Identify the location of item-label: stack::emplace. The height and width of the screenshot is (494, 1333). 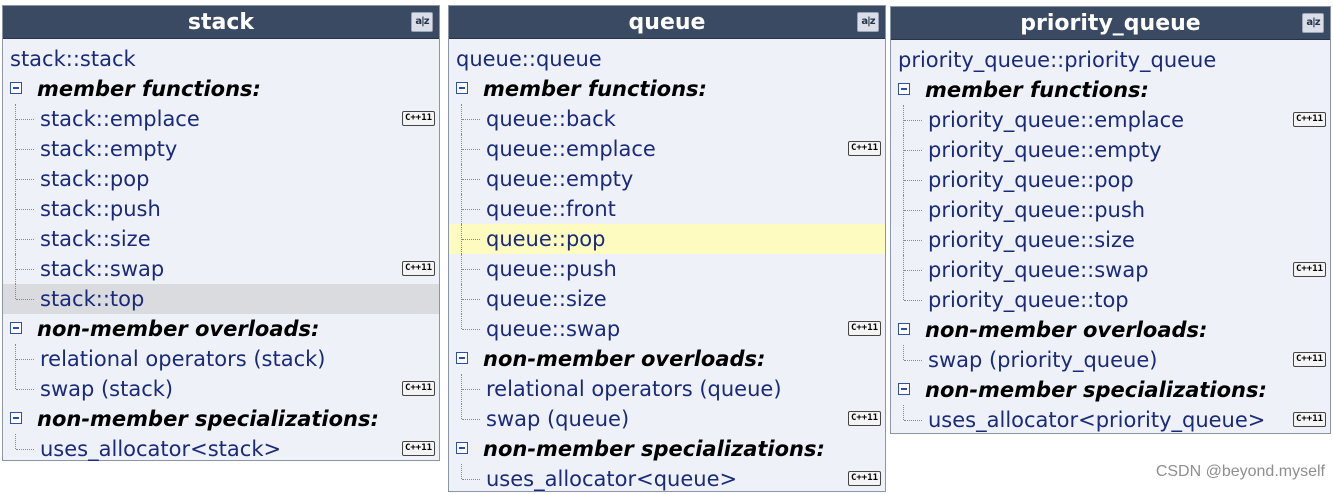
(120, 119).